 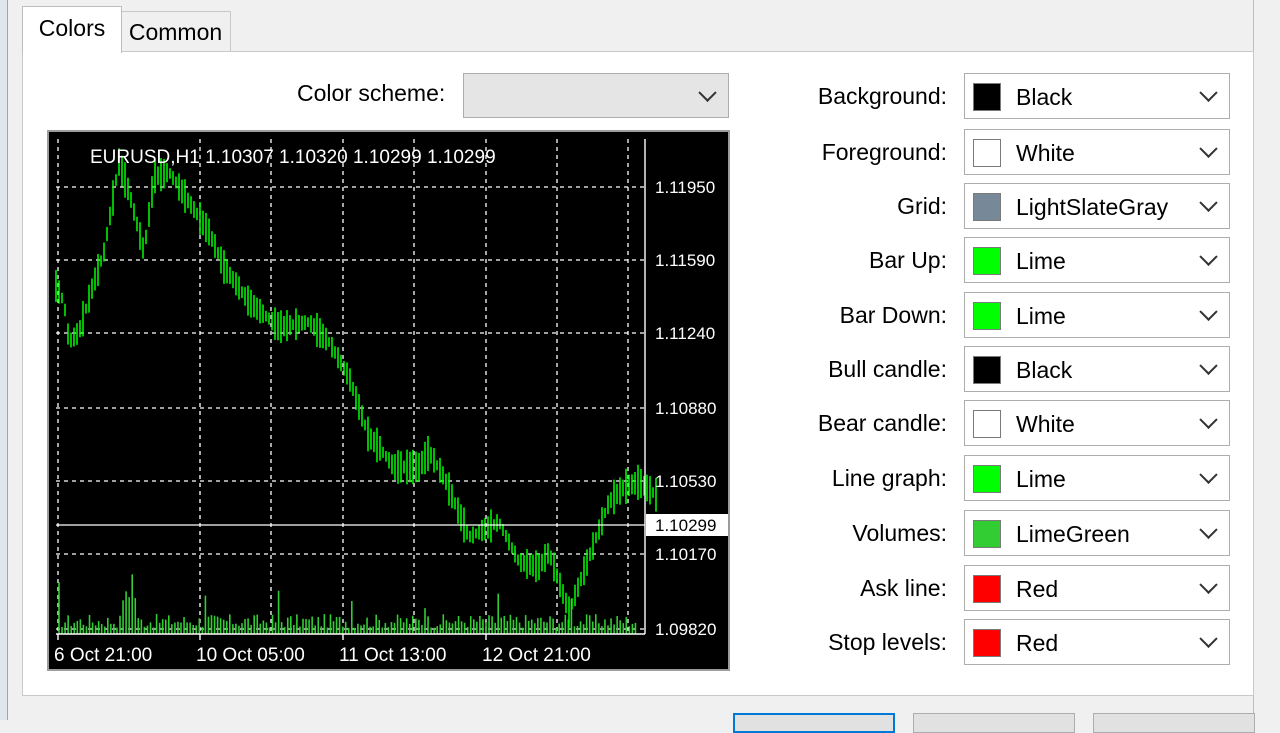 What do you see at coordinates (536, 655) in the screenshot?
I see `time-axis-label: 12 Oct 21:00` at bounding box center [536, 655].